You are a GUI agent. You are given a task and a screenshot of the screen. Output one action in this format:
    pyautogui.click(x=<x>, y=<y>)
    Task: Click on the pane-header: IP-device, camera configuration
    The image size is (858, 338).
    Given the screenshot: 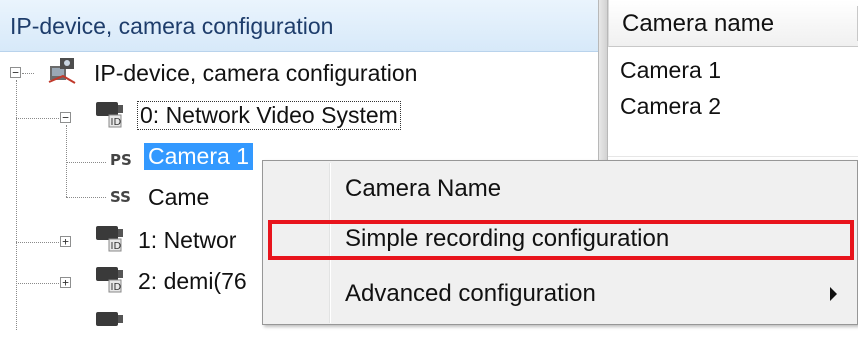 What is the action you would take?
    pyautogui.click(x=299, y=26)
    